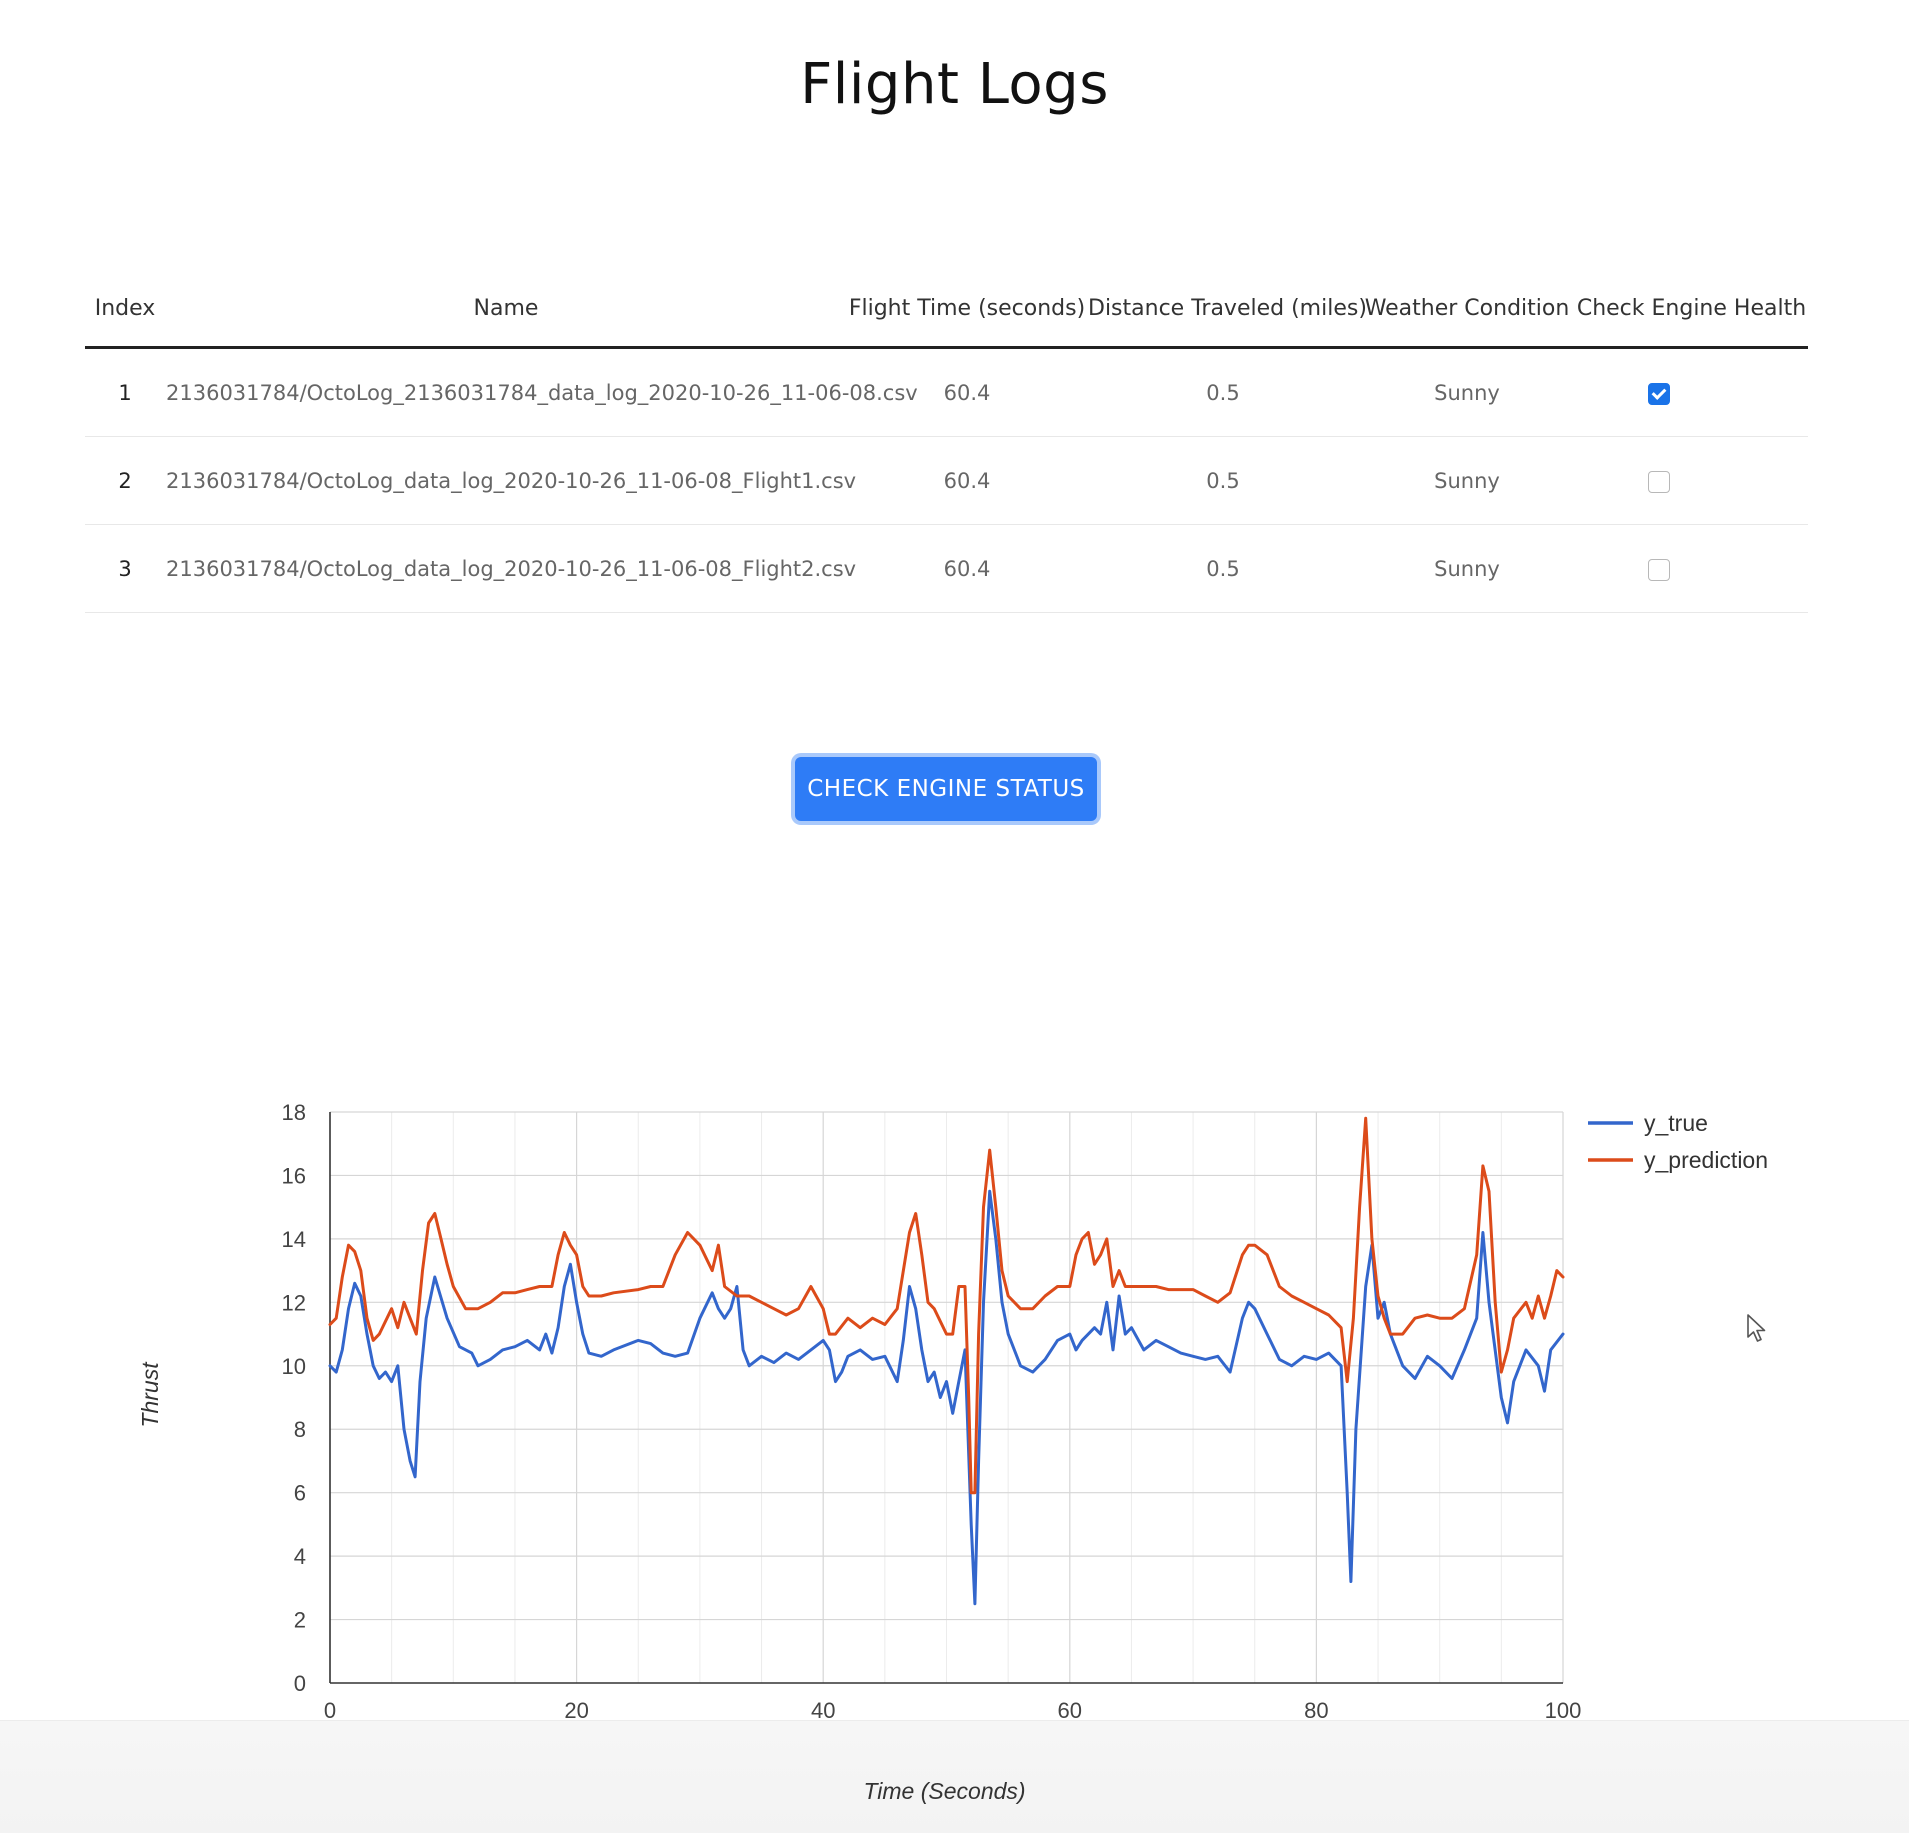 Image resolution: width=1909 pixels, height=1833 pixels. What do you see at coordinates (944, 1791) in the screenshot?
I see `x-axis-title: Time (Seconds)` at bounding box center [944, 1791].